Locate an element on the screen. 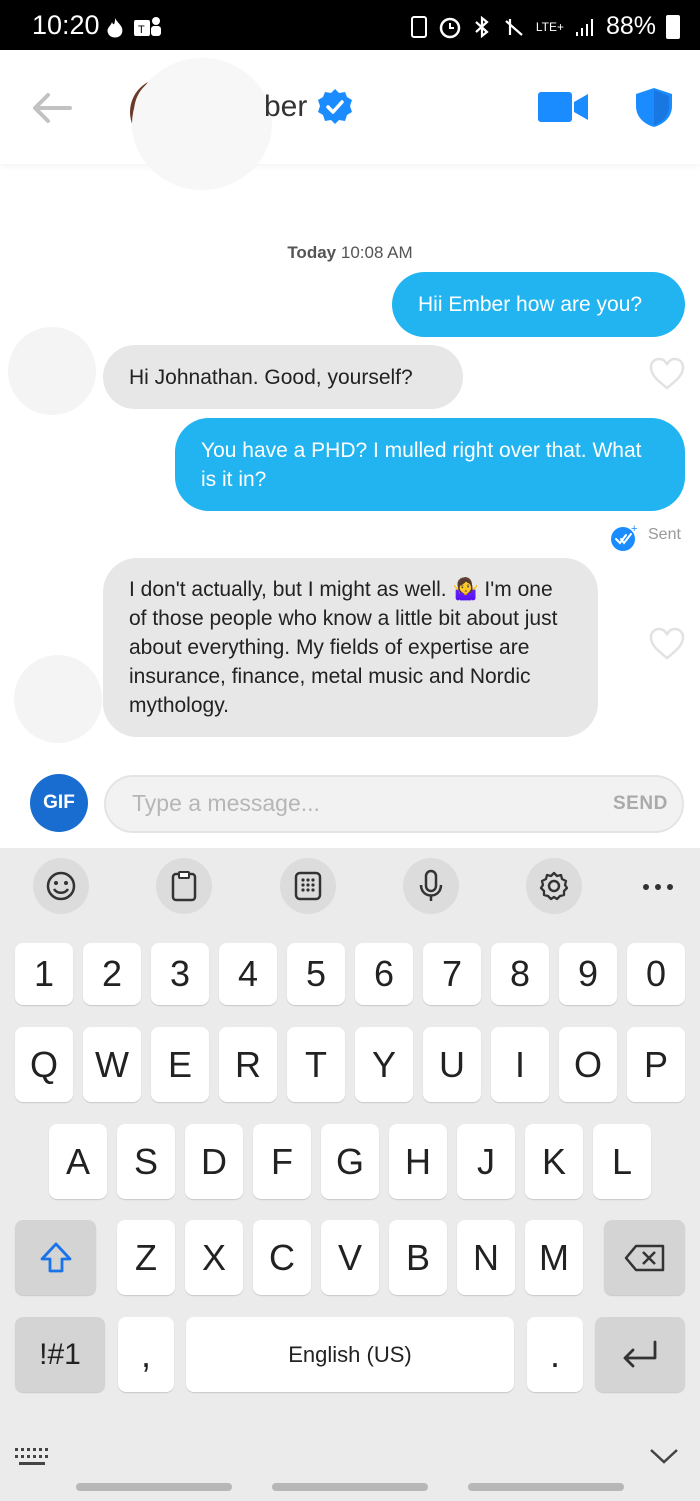 The image size is (700, 1501). number-key-0: 0 is located at coordinates (656, 974).